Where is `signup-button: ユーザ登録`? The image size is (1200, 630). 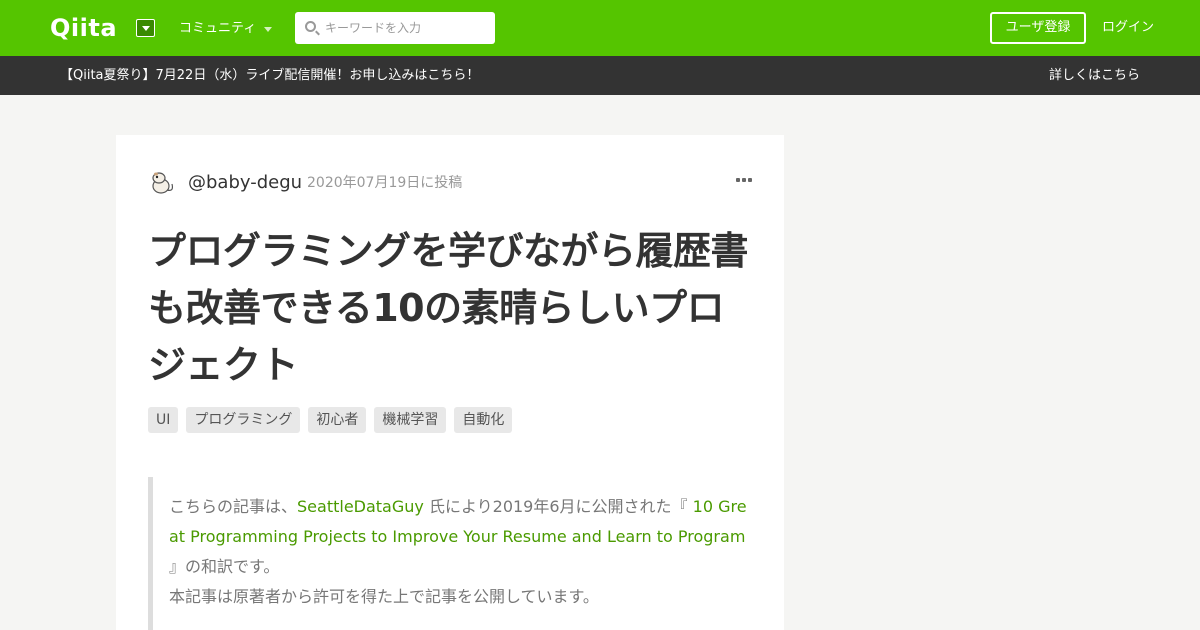 signup-button: ユーザ登録 is located at coordinates (1038, 28).